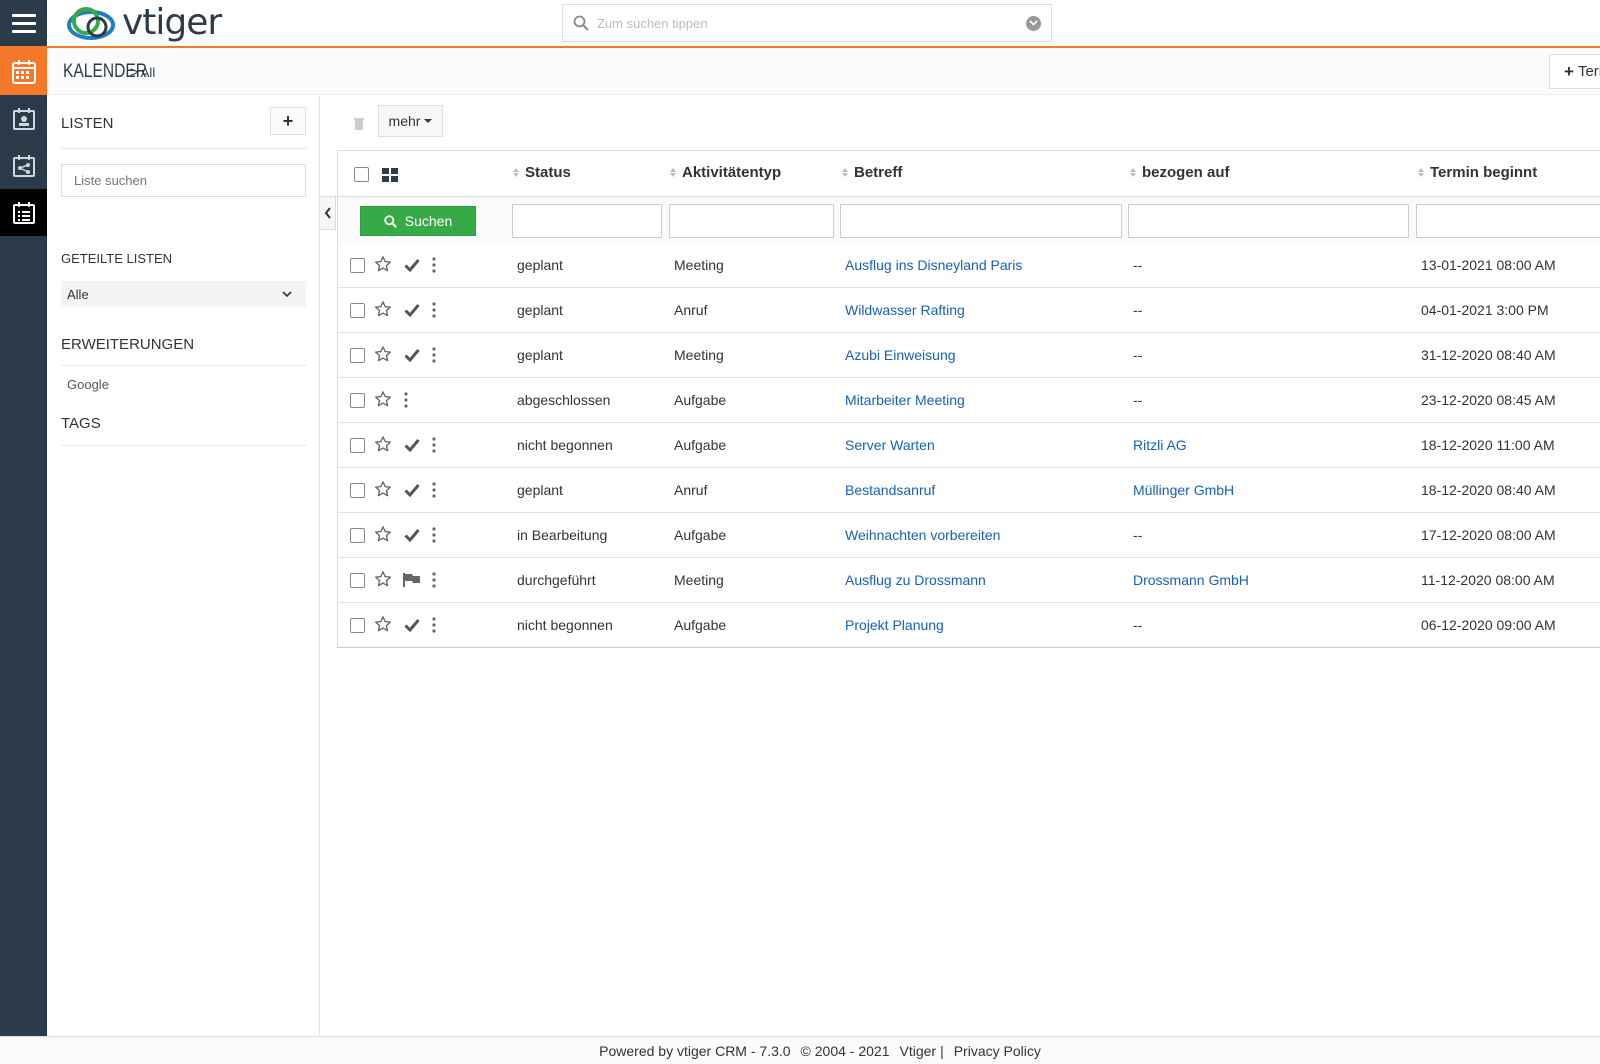 The height and width of the screenshot is (1064, 1600). I want to click on cell-type: Aufgabe, so click(700, 625).